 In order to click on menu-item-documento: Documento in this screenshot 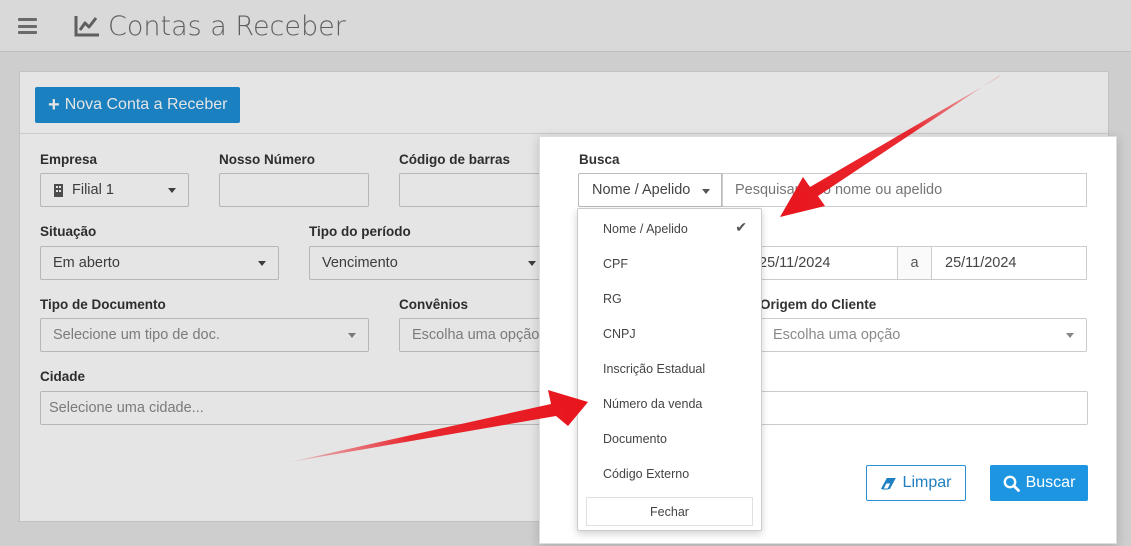, I will do `click(635, 439)`.